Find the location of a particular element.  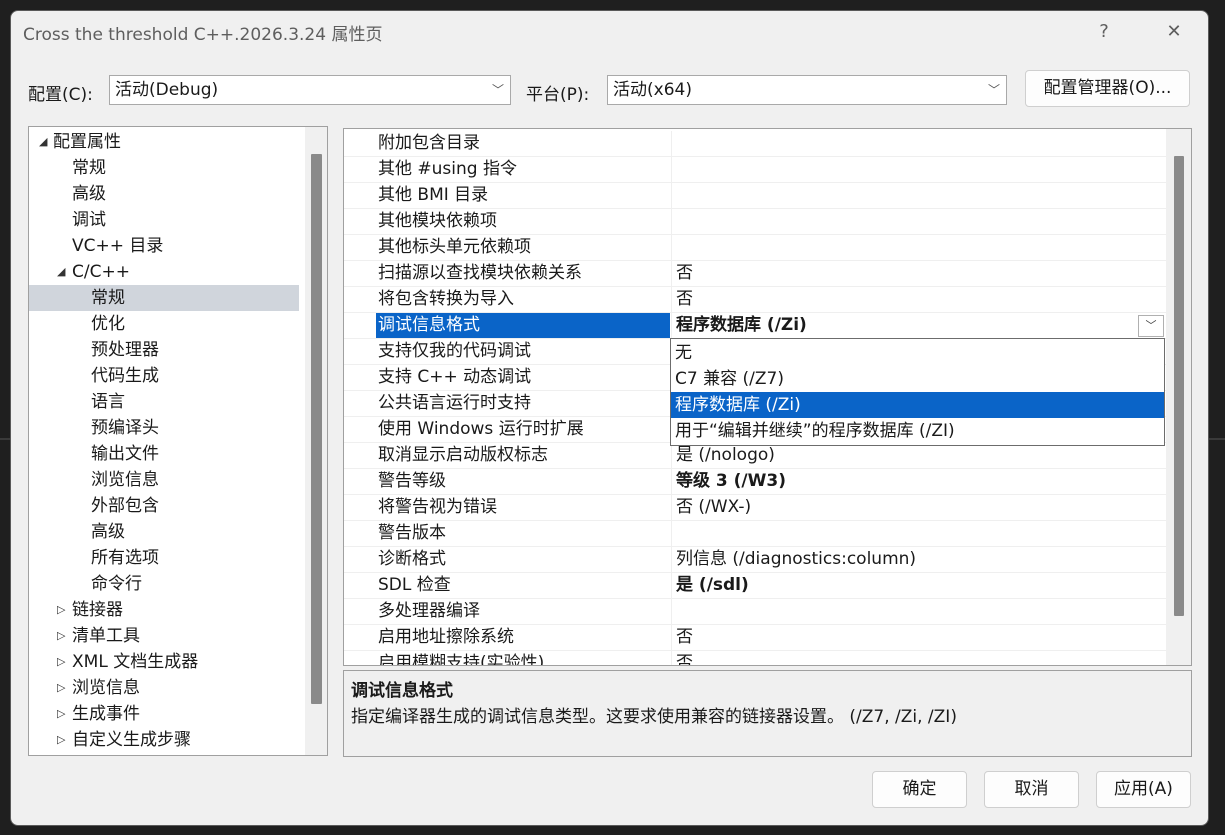

property-row: 警告版本 is located at coordinates (755, 534).